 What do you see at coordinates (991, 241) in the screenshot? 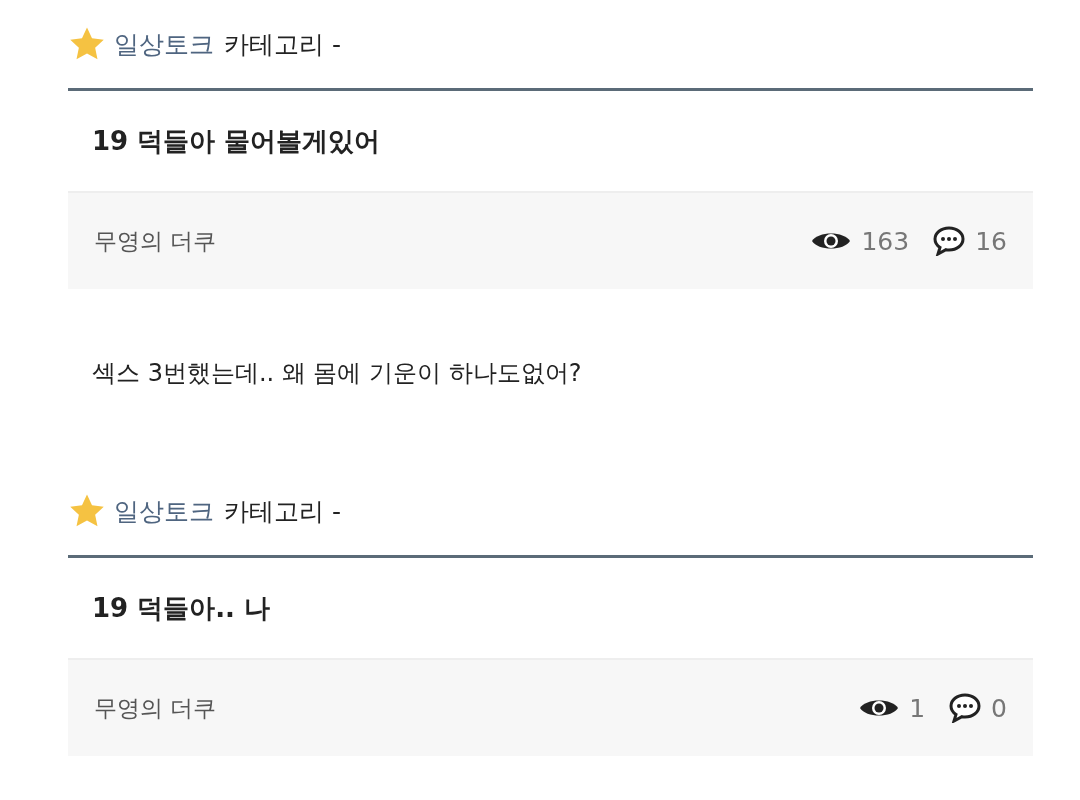
I see `comment-count: 16` at bounding box center [991, 241].